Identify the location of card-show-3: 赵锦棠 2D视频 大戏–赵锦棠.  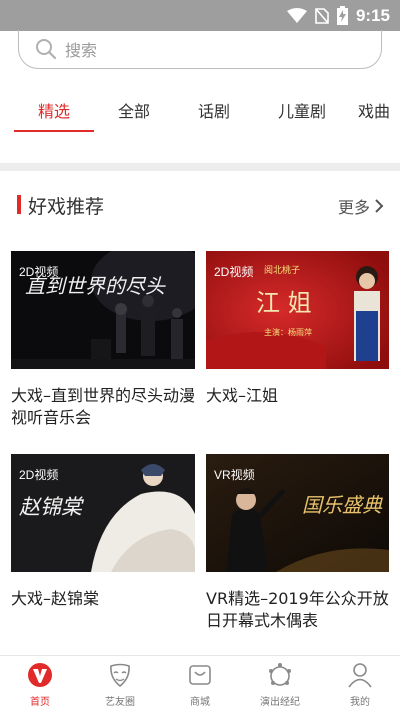
(103, 544).